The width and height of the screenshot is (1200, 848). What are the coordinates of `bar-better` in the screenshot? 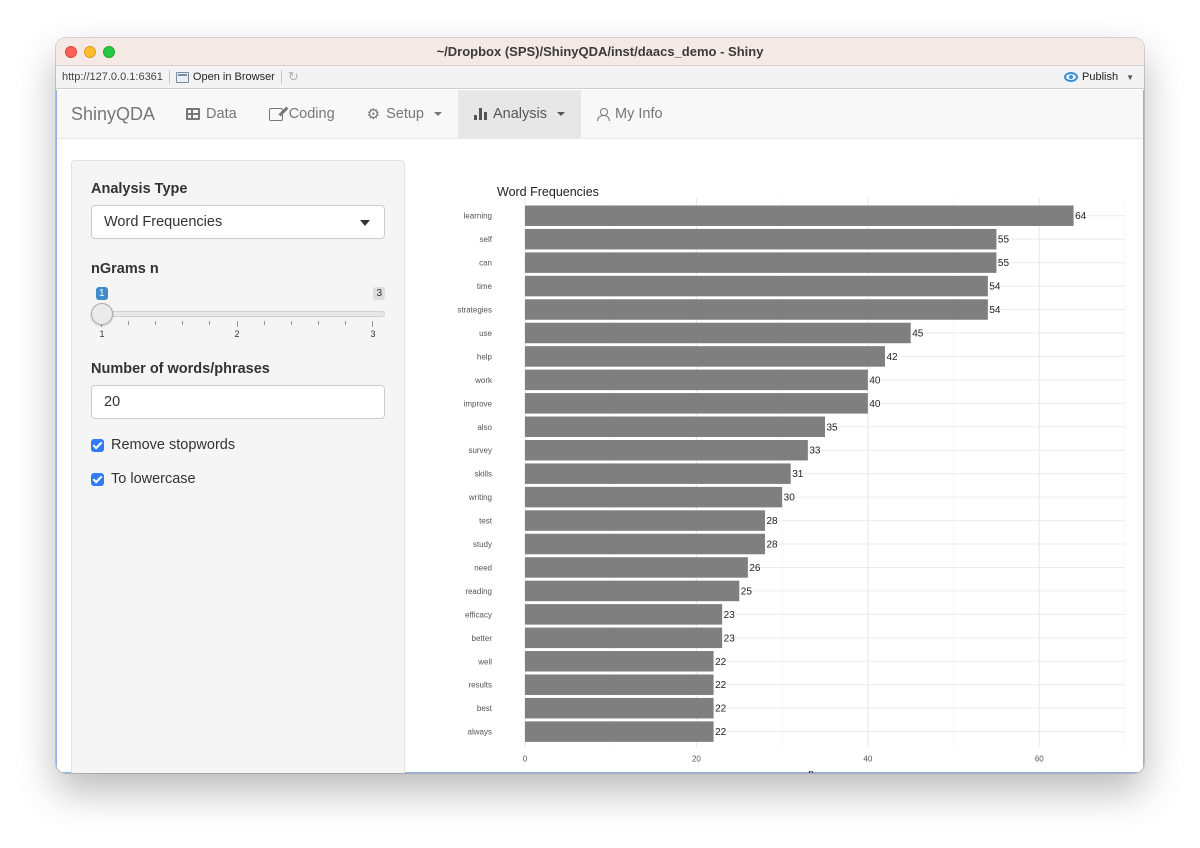 It's located at (624, 638).